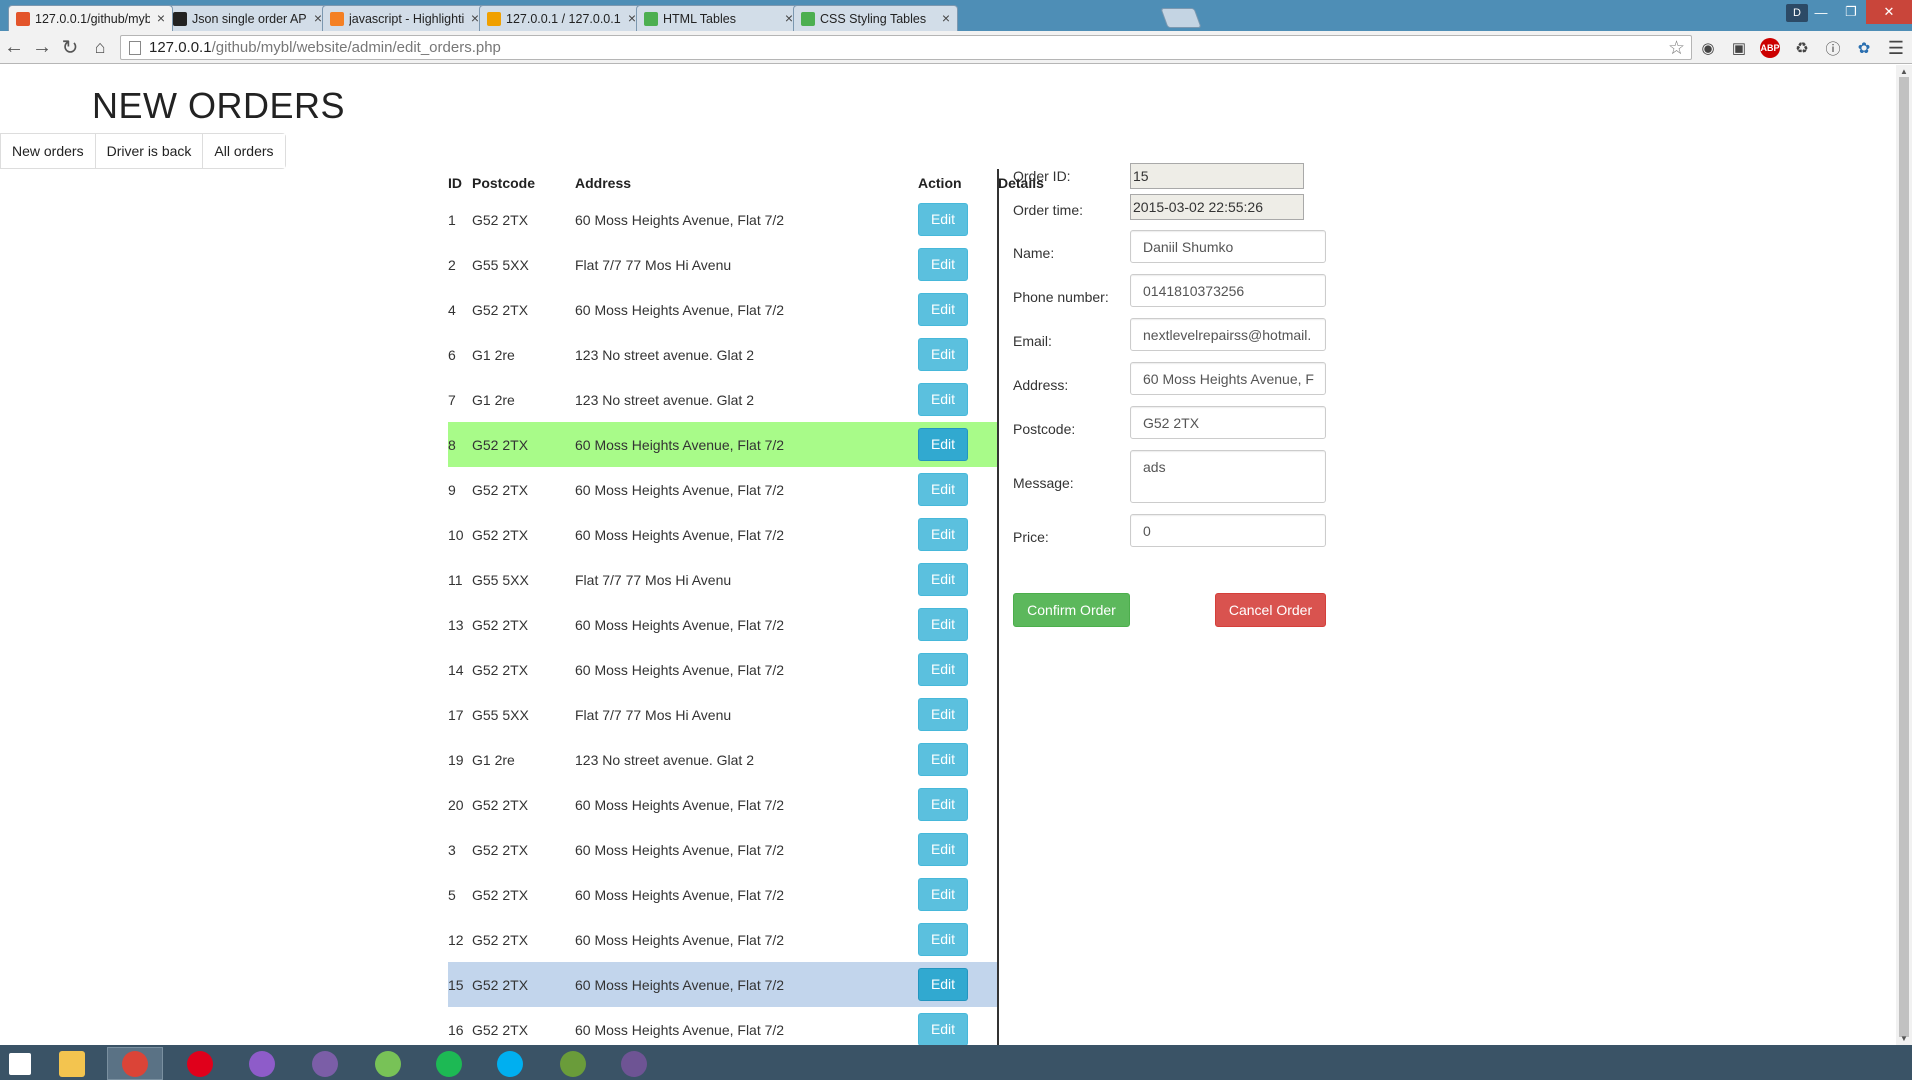 The width and height of the screenshot is (1912, 1080). What do you see at coordinates (100, 47) in the screenshot?
I see `home-icon: ⌂` at bounding box center [100, 47].